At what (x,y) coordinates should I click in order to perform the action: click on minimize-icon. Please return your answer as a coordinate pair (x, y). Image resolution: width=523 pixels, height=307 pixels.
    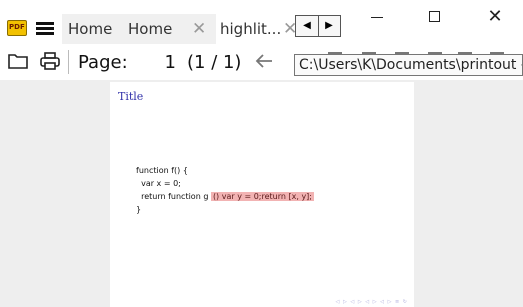
    Looking at the image, I should click on (377, 17).